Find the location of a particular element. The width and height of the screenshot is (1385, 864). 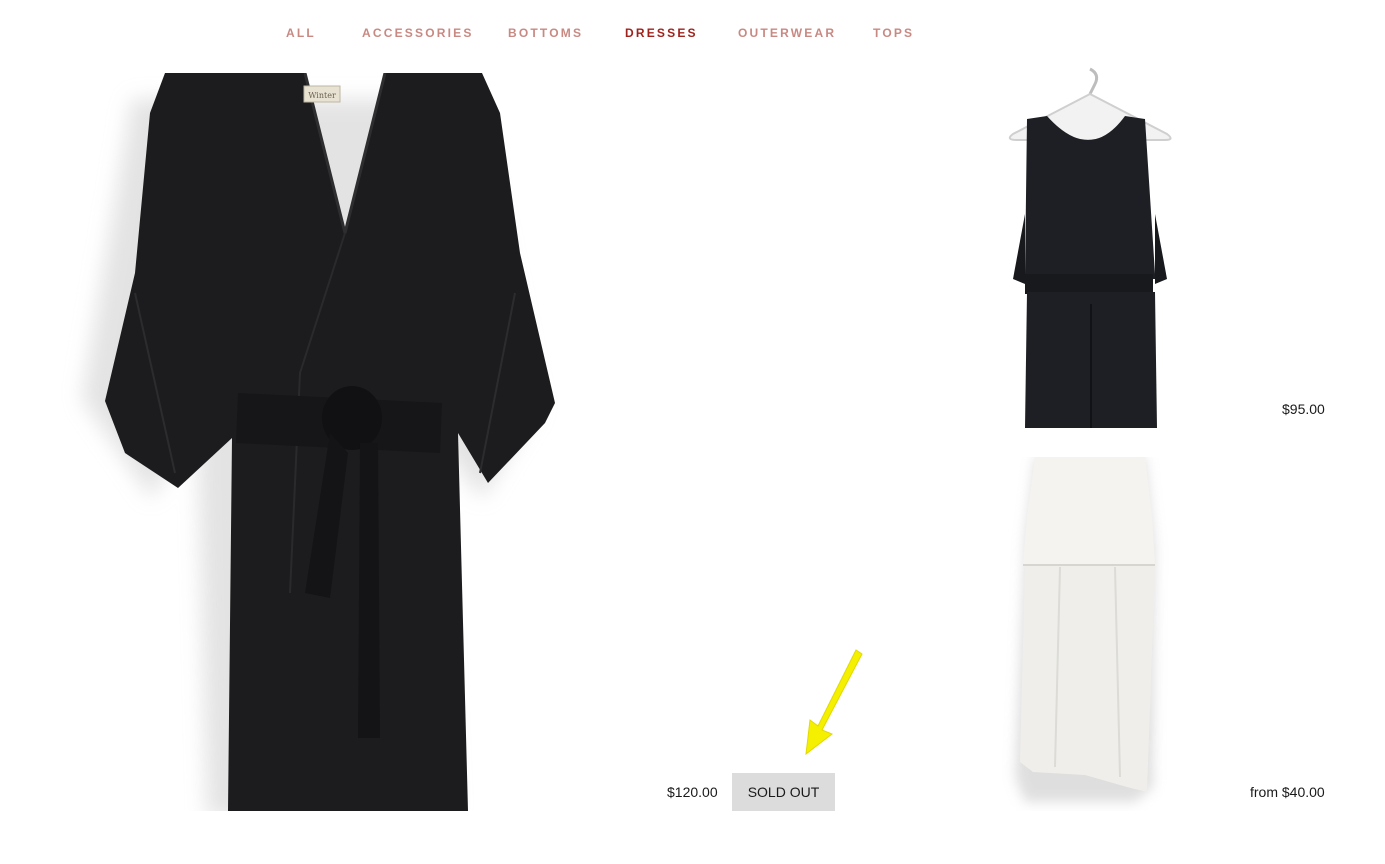

product-card-jumpsuit is located at coordinates (1090, 246).